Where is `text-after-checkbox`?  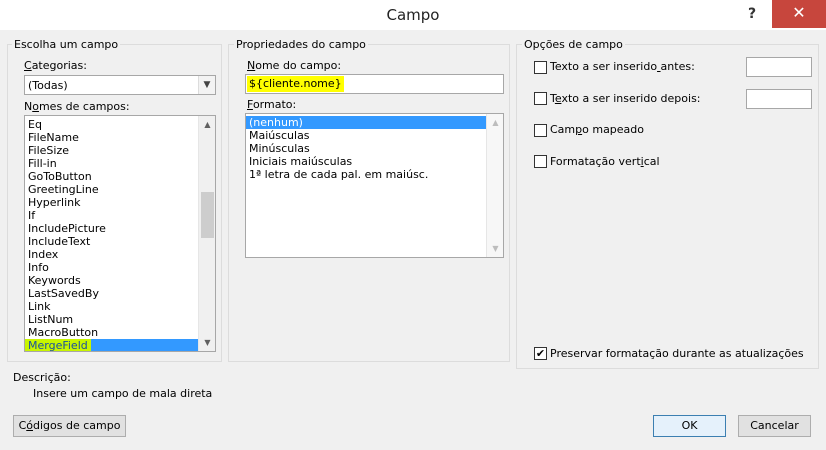 text-after-checkbox is located at coordinates (540, 98).